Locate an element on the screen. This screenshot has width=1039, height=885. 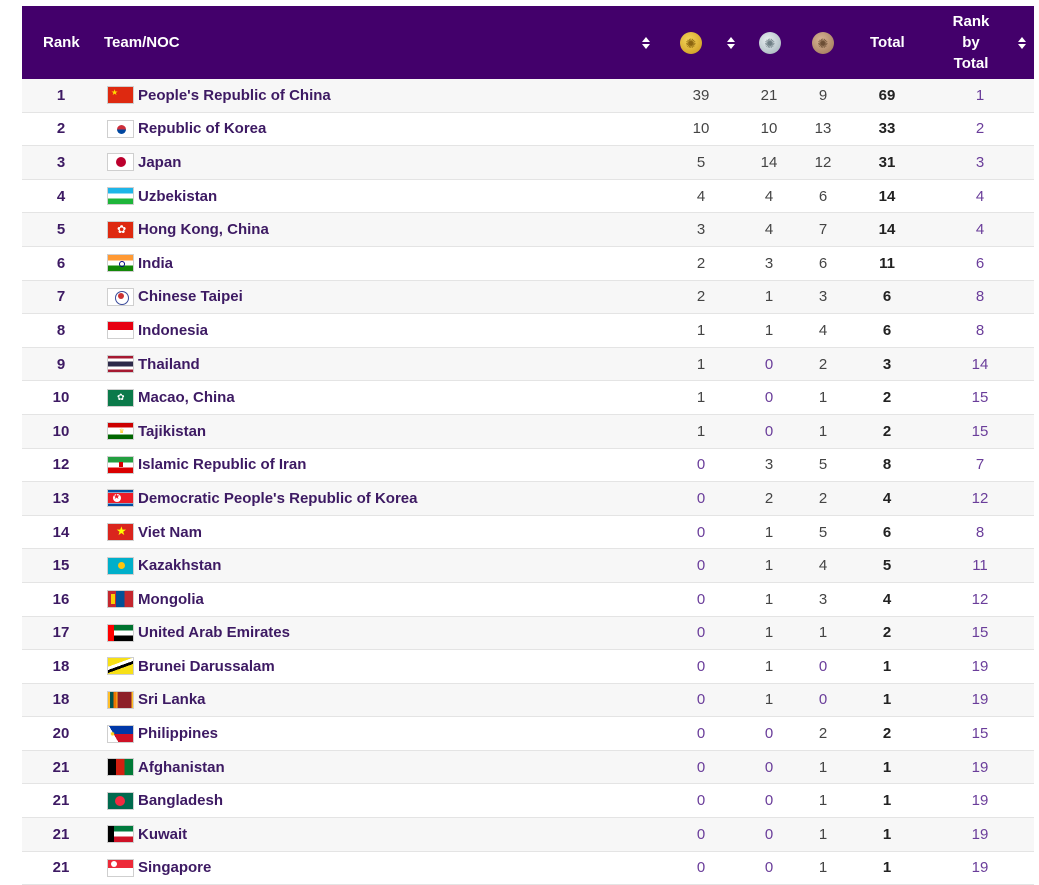
table-row: 21 Singapore 0 0 1 1 19 is located at coordinates (528, 868).